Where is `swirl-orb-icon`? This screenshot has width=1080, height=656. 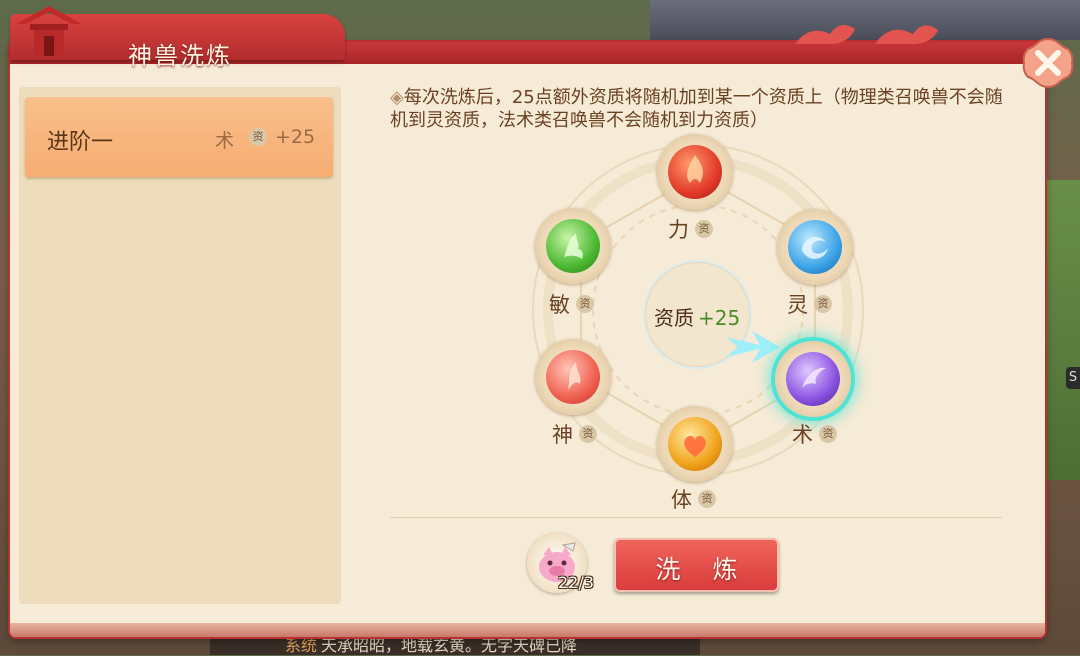
swirl-orb-icon is located at coordinates (815, 247).